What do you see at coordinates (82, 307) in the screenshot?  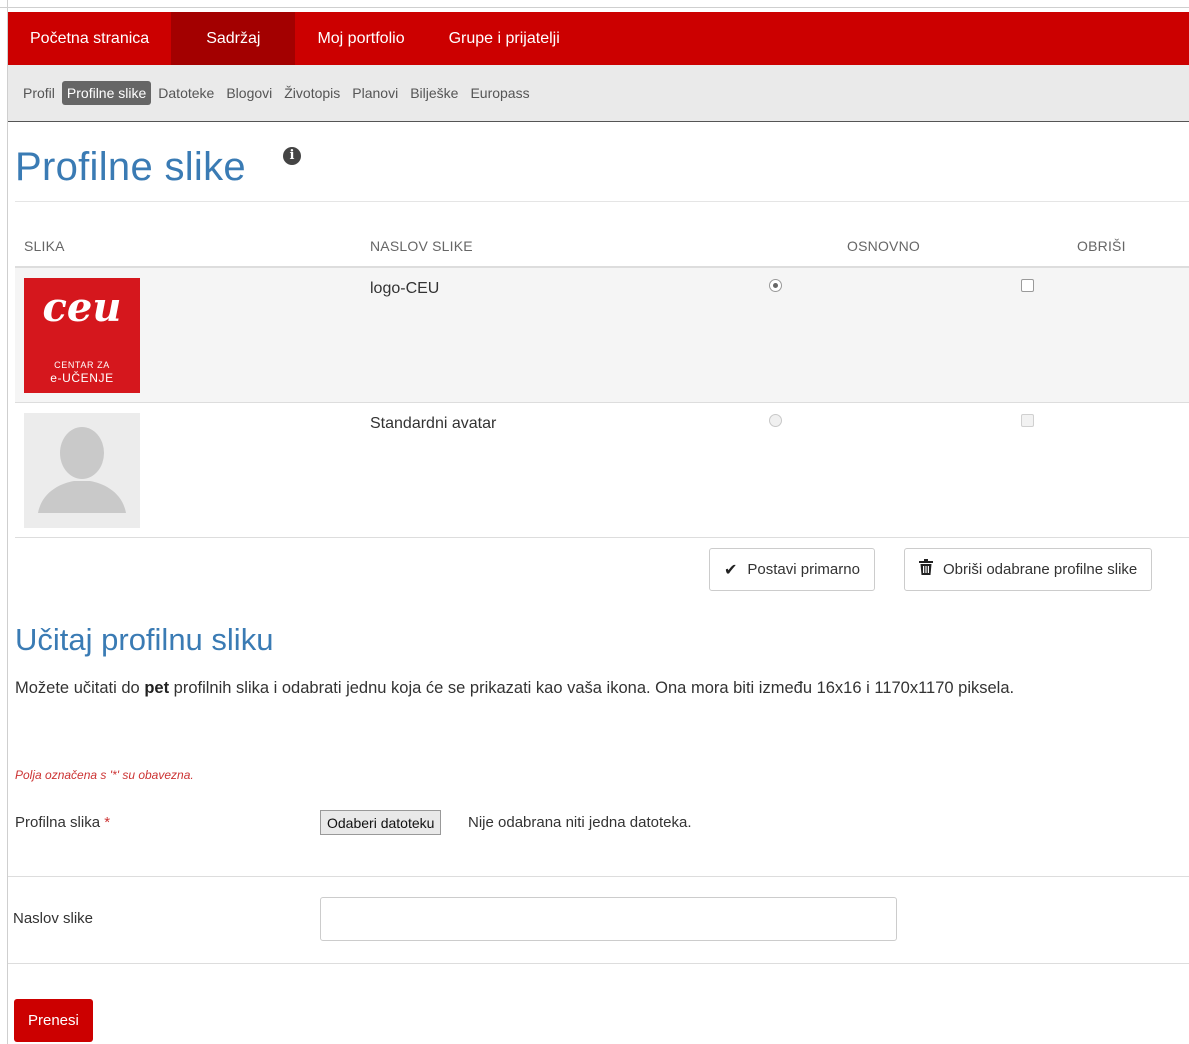 I see `ceu-logo-mark: ceu` at bounding box center [82, 307].